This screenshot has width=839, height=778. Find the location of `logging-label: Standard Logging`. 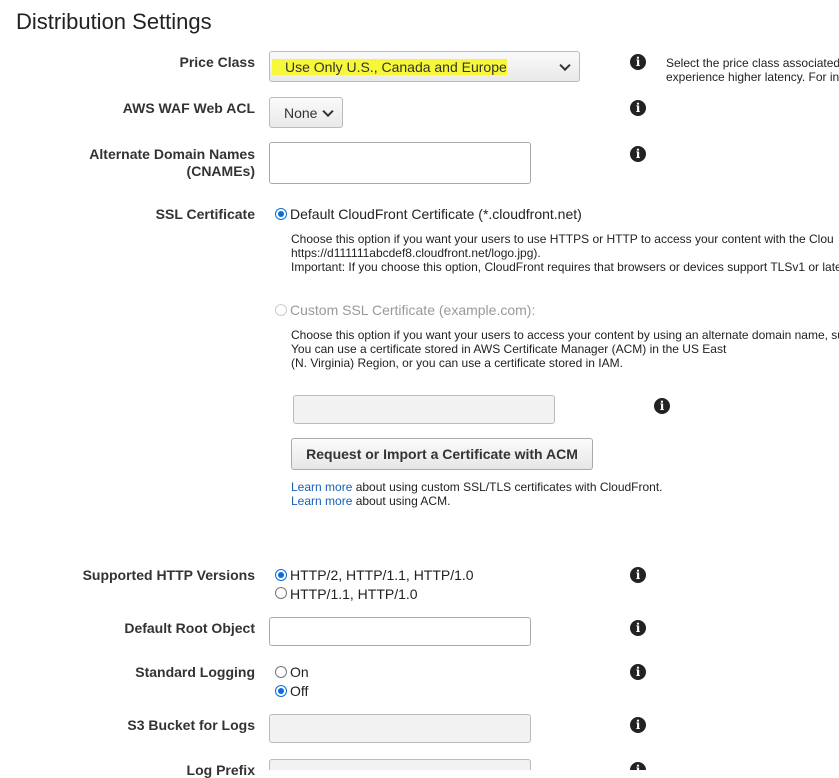

logging-label: Standard Logging is located at coordinates (195, 672).